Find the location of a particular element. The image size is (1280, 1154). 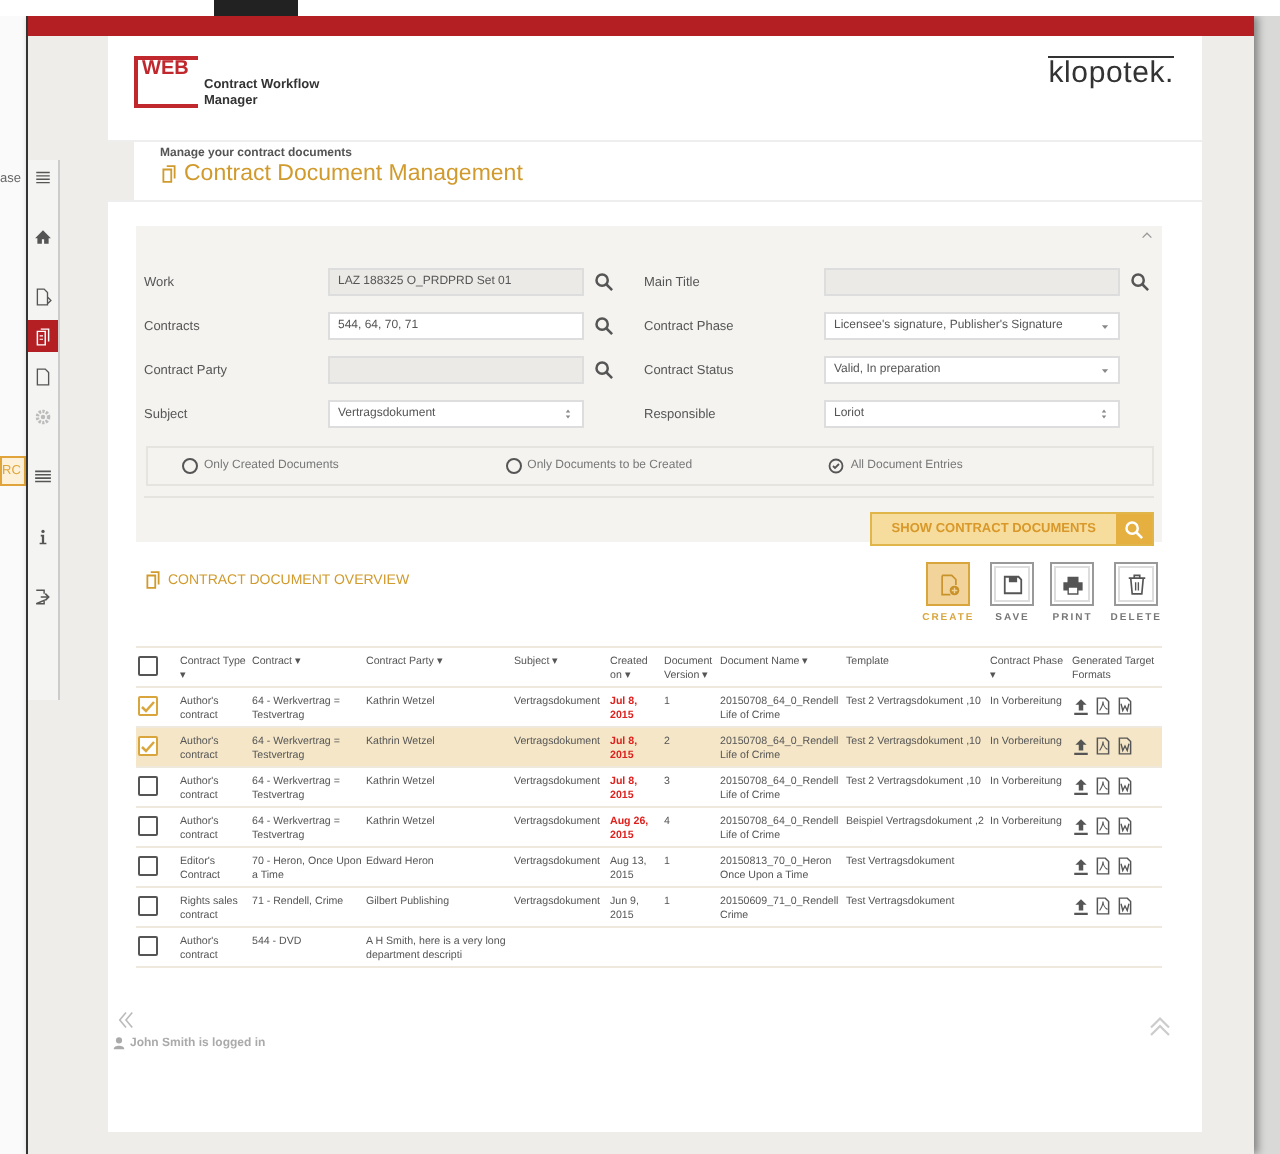

logo-mark: WEB is located at coordinates (166, 82).